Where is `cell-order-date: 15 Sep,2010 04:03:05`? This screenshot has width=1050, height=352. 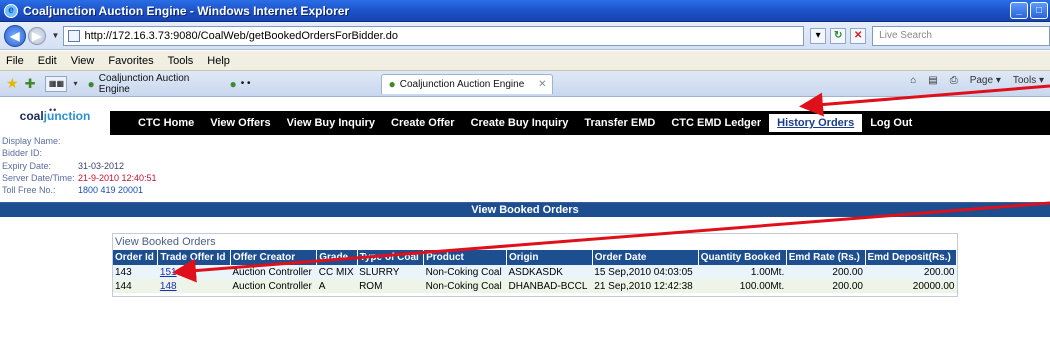 cell-order-date: 15 Sep,2010 04:03:05 is located at coordinates (645, 272).